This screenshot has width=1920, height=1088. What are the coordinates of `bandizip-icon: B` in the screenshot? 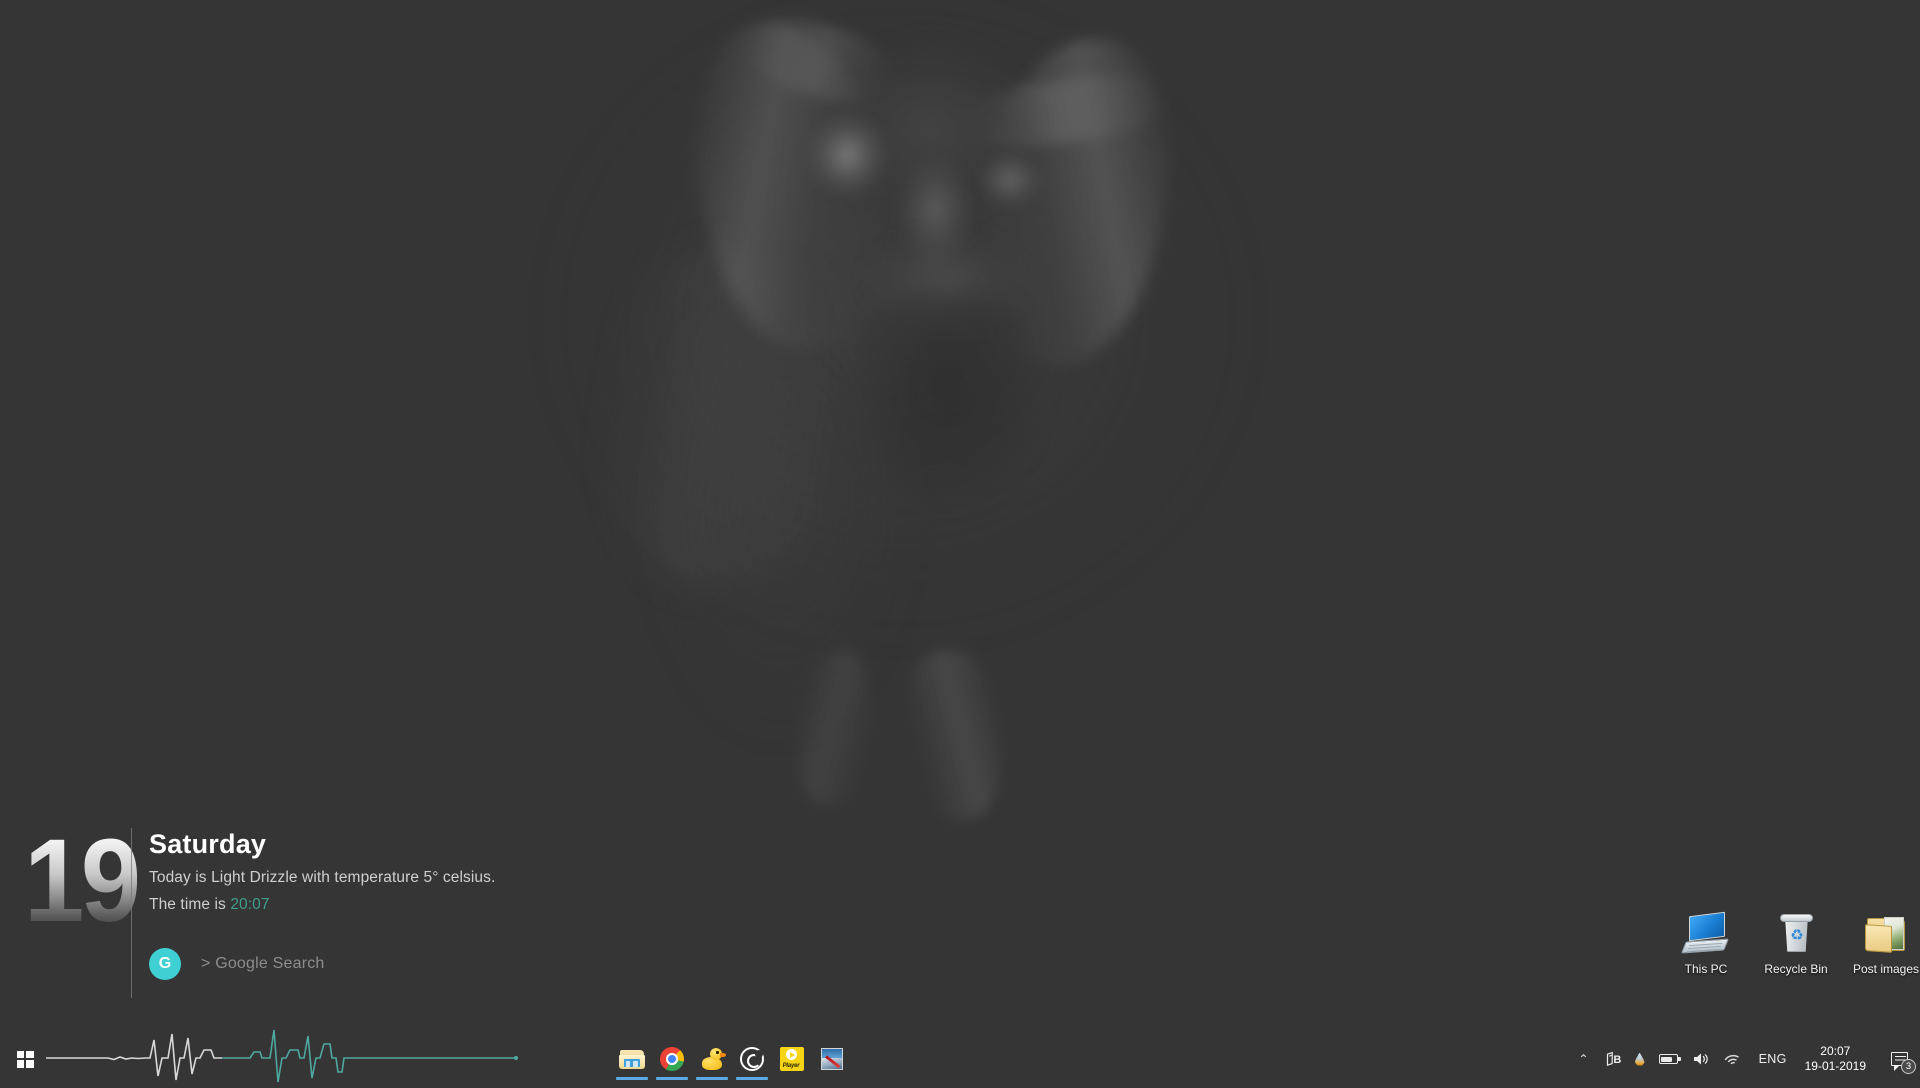 It's located at (1613, 1059).